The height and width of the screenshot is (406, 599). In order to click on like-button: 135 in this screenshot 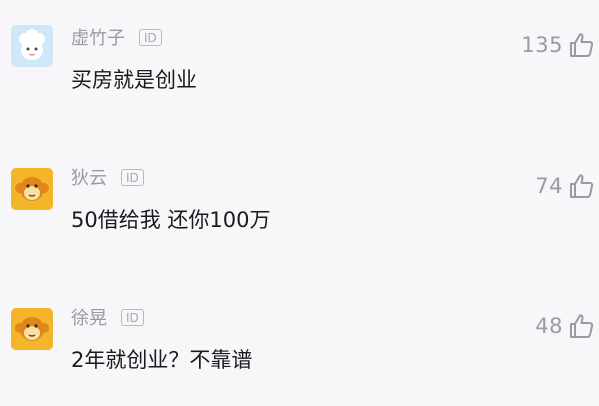, I will do `click(558, 45)`.